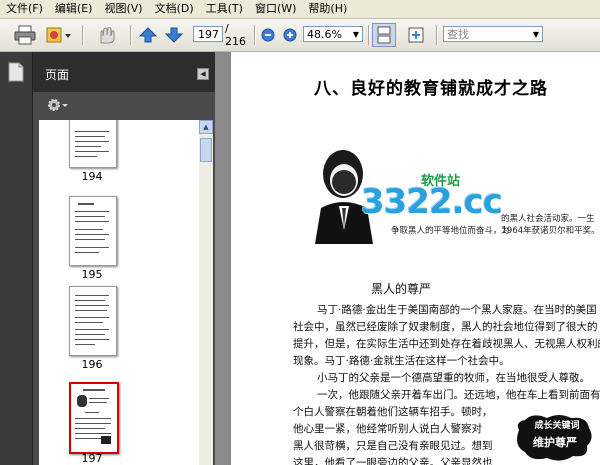  I want to click on hand-icon, so click(107, 35).